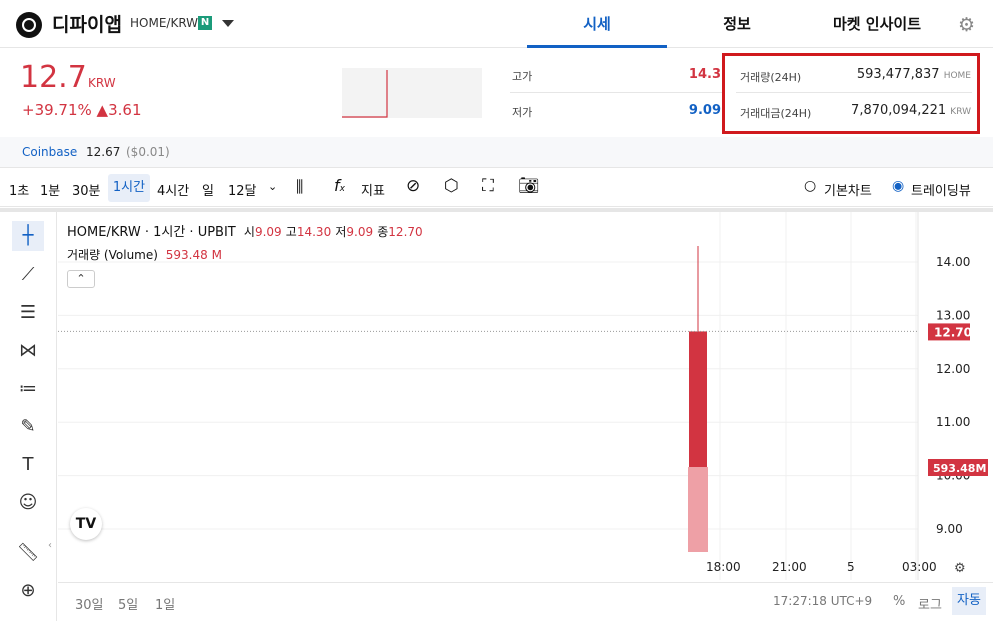  I want to click on interval-1m: 1분, so click(50, 189).